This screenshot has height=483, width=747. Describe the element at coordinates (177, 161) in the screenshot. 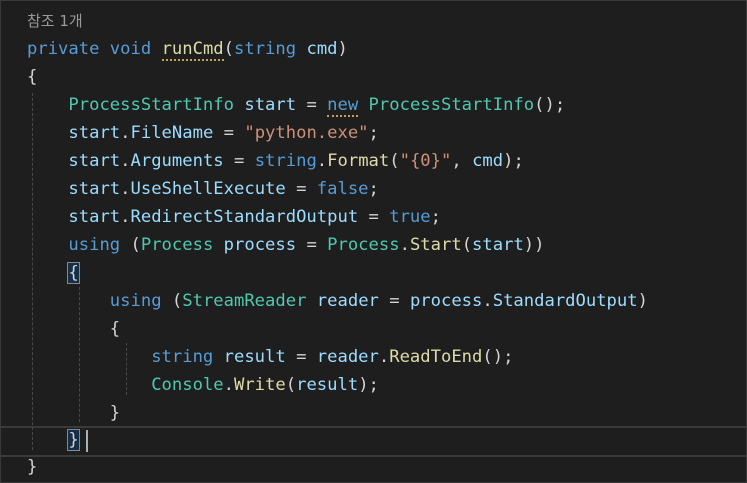

I see `token-property: Arguments` at that location.